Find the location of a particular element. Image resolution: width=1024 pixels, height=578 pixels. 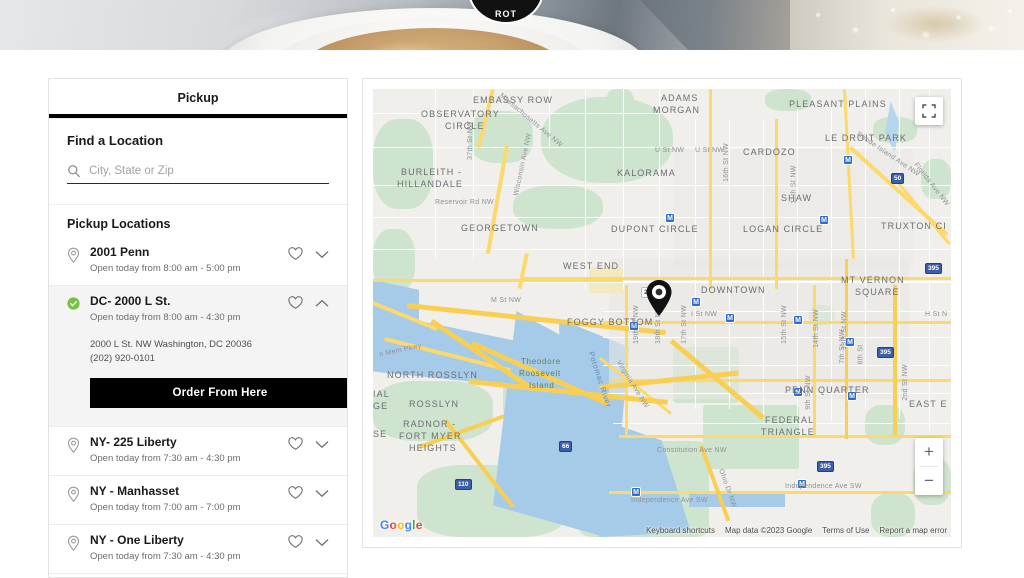

map-street-label: 15th St NW is located at coordinates (784, 324).